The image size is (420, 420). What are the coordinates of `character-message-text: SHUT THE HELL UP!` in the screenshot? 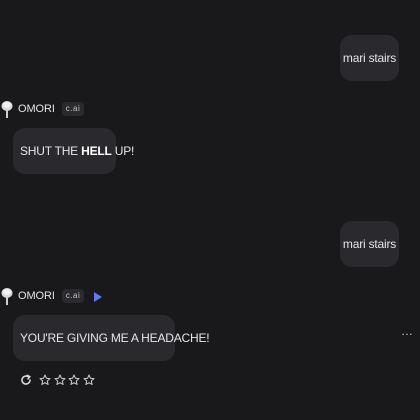 It's located at (77, 151).